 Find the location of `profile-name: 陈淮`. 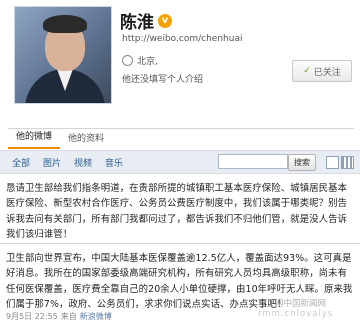

profile-name: 陈淮 is located at coordinates (137, 20).